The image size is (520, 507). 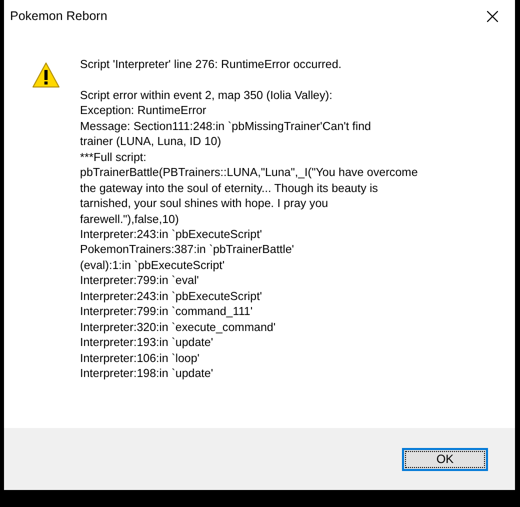 I want to click on error-line: (eval):1:in `pbExecuteScript', so click(x=153, y=266).